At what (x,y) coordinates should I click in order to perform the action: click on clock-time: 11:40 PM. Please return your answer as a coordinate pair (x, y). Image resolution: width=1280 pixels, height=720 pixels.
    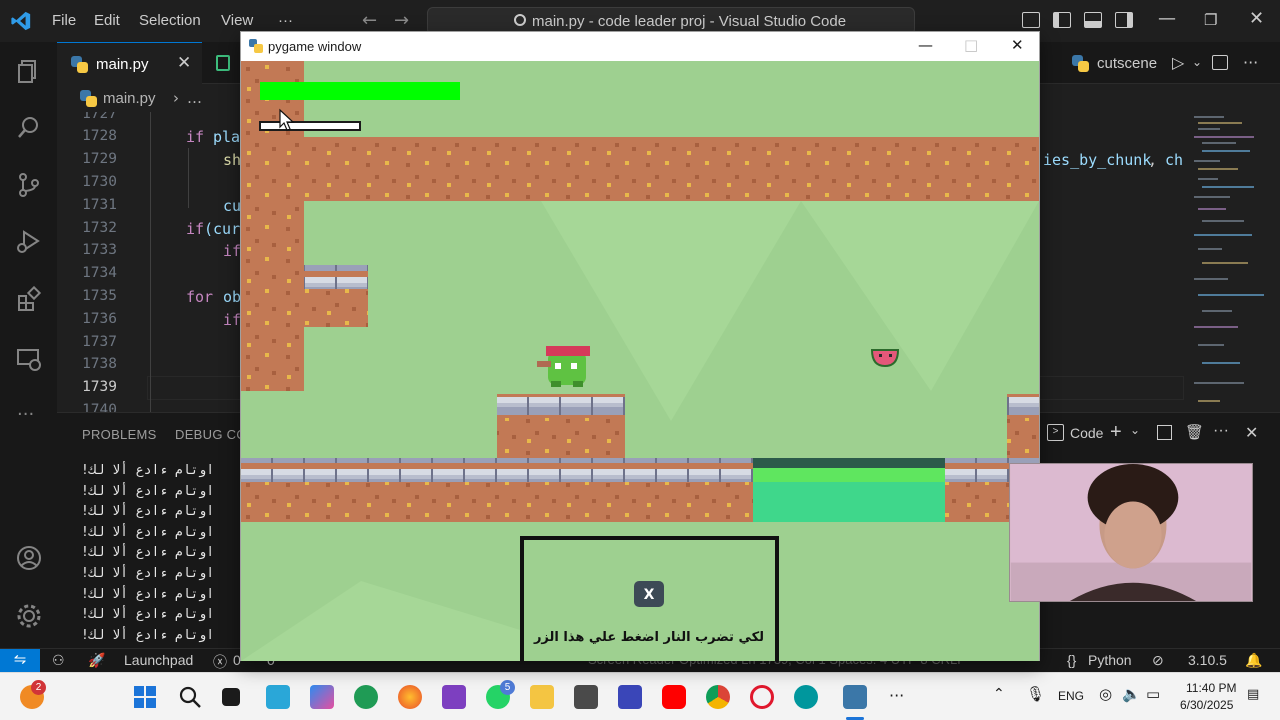
    Looking at the image, I should click on (1211, 688).